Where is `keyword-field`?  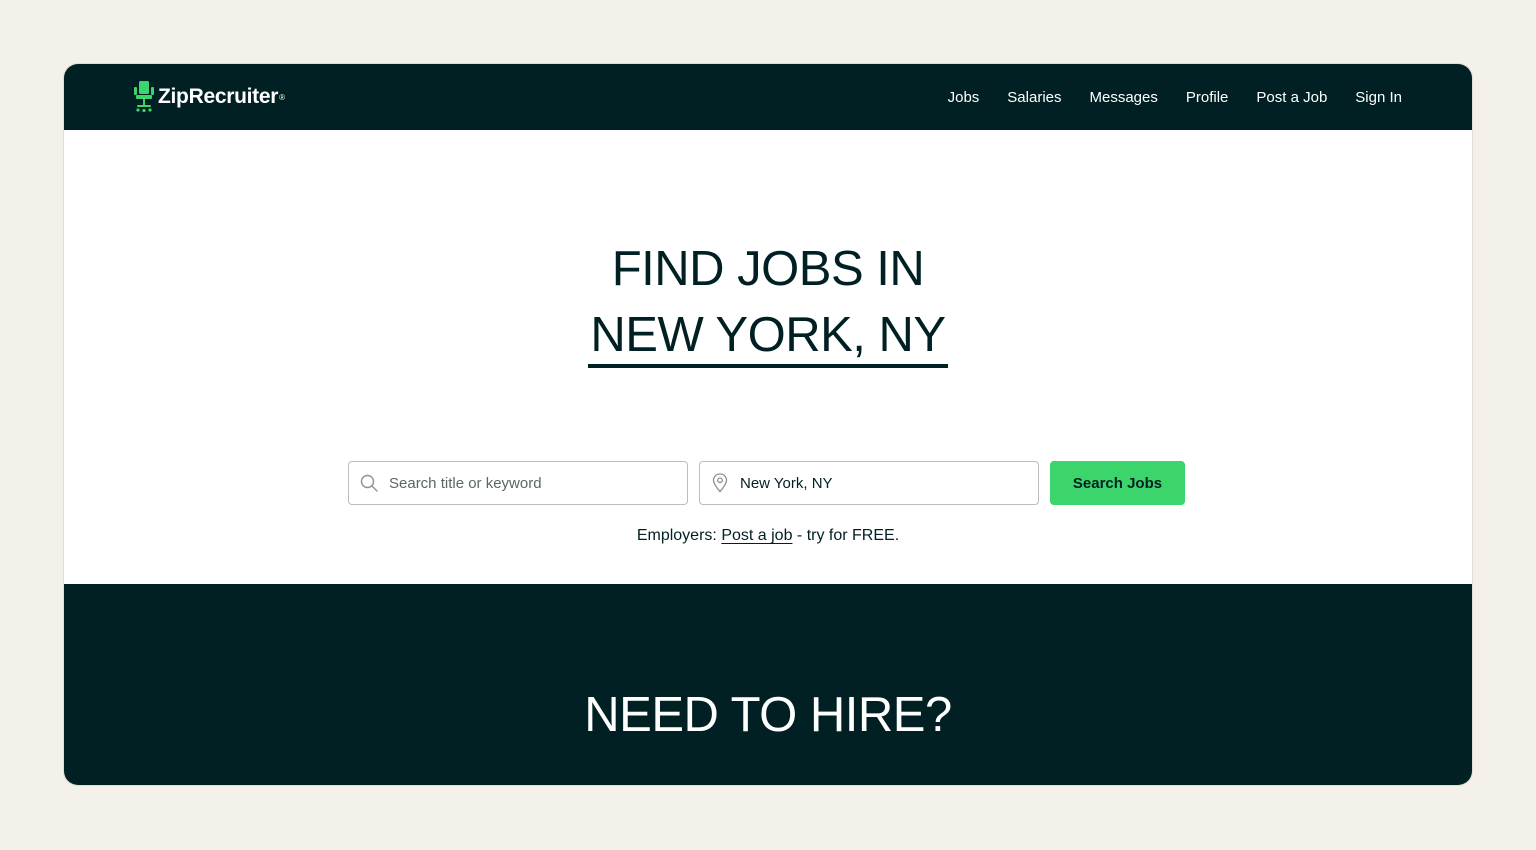 keyword-field is located at coordinates (518, 483).